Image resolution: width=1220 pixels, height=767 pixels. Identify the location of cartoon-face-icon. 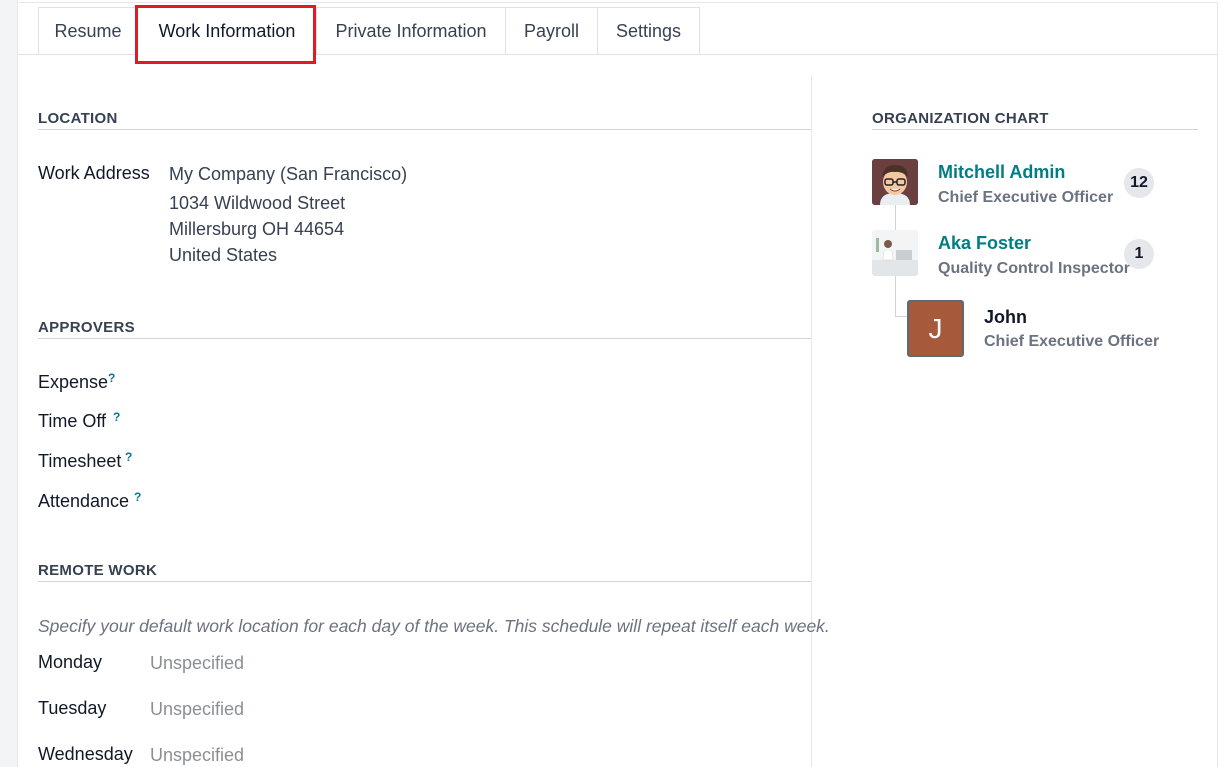
(895, 182).